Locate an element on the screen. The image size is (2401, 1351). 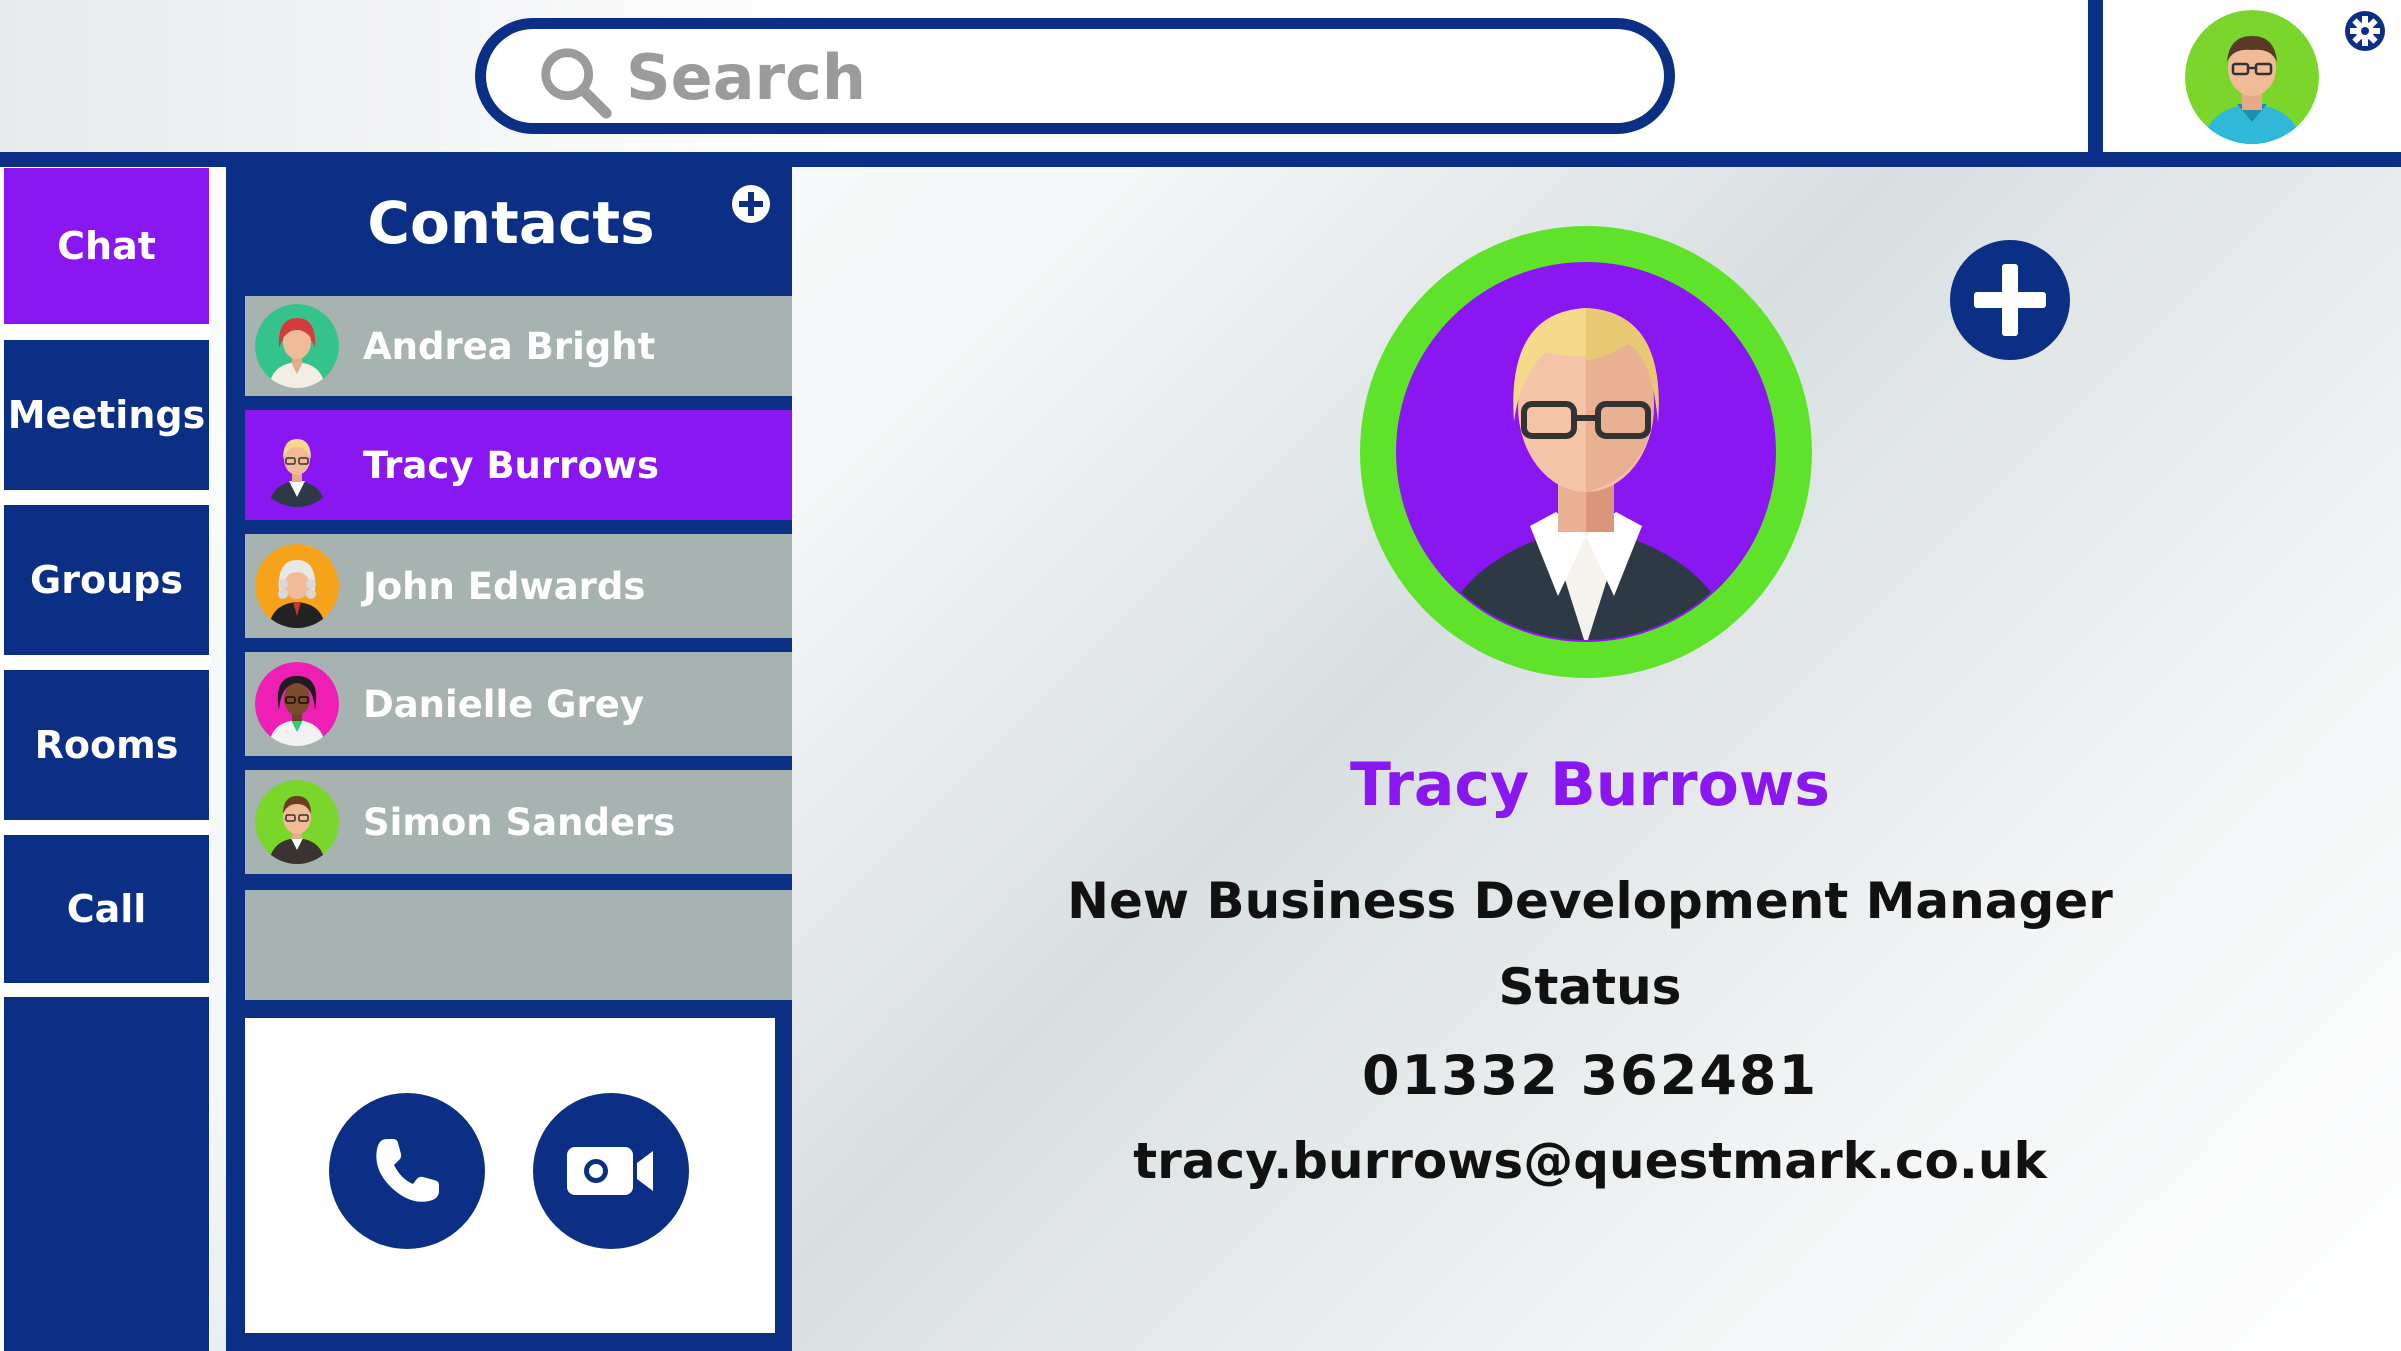
search-input is located at coordinates (1126, 77).